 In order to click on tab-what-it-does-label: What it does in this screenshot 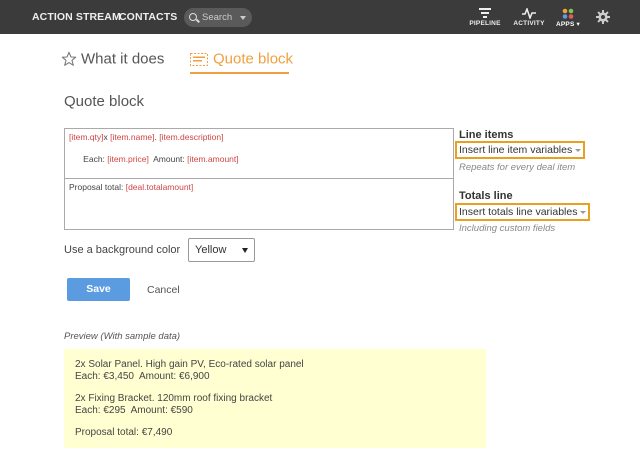, I will do `click(123, 59)`.